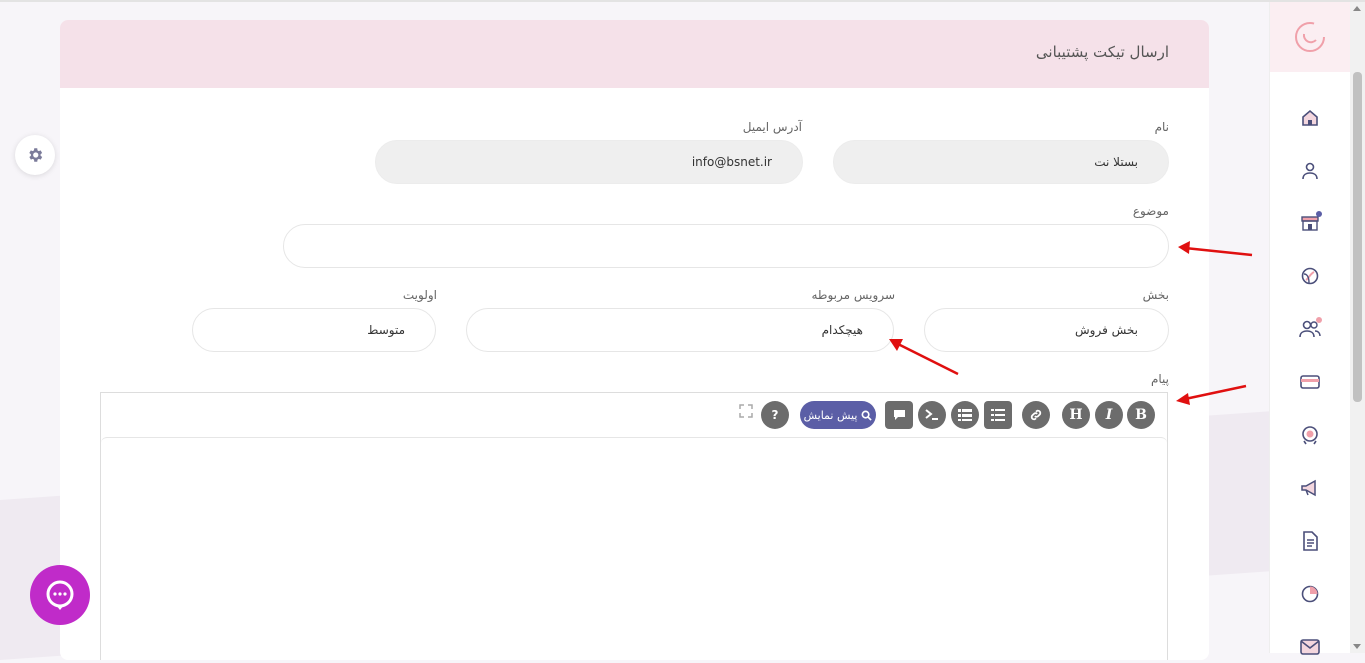 This screenshot has width=1365, height=663. I want to click on store-badge, so click(1319, 214).